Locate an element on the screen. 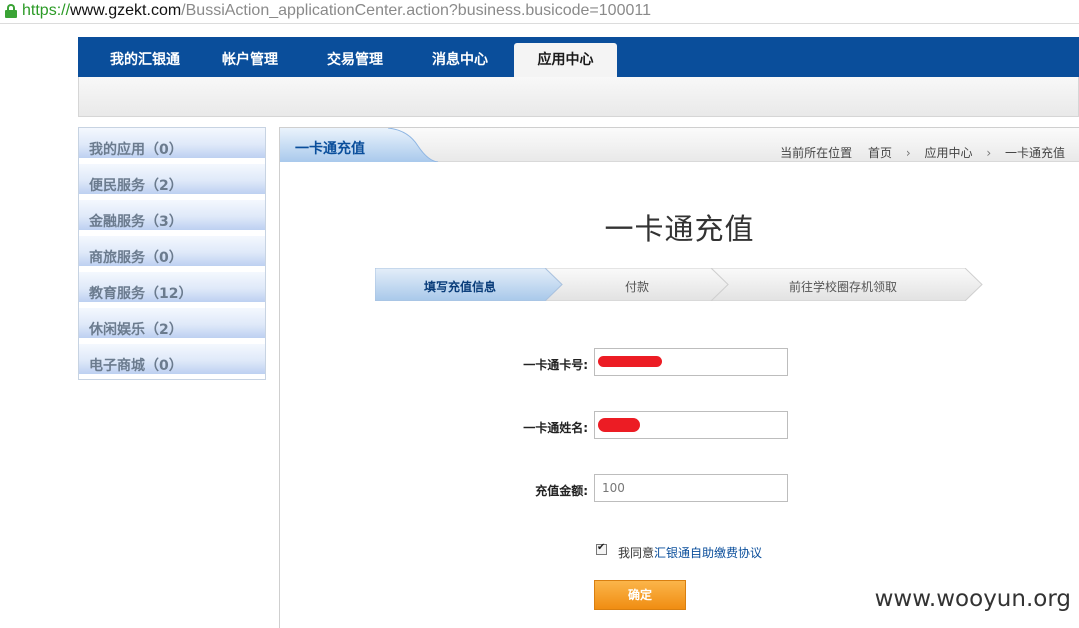 This screenshot has height=628, width=1079. agree-text: 我同意汇银通自助缴费协议 is located at coordinates (690, 552).